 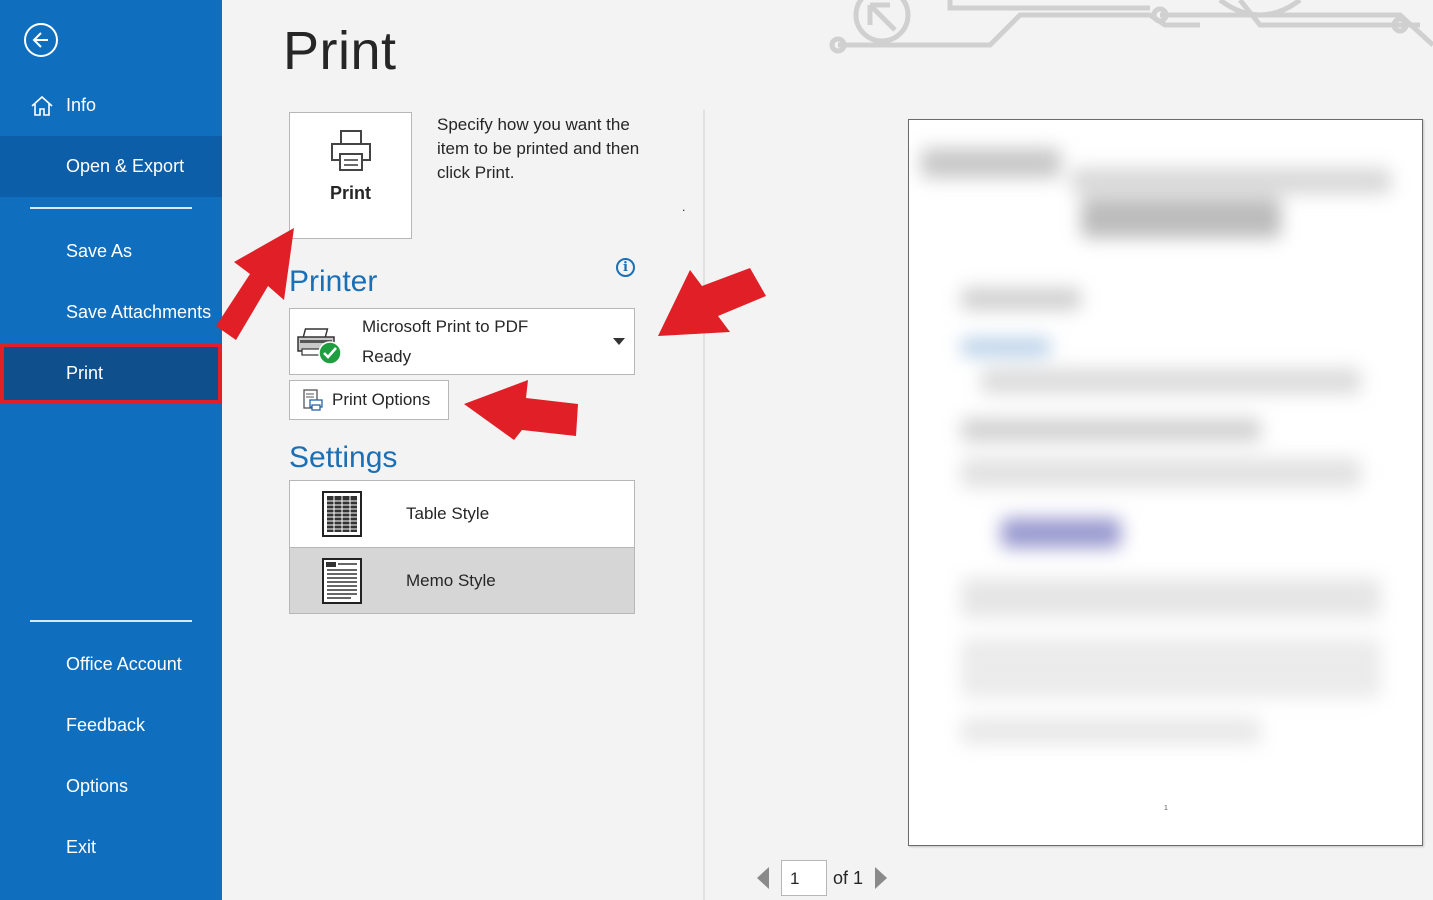 What do you see at coordinates (763, 878) in the screenshot?
I see `previous-page-icon` at bounding box center [763, 878].